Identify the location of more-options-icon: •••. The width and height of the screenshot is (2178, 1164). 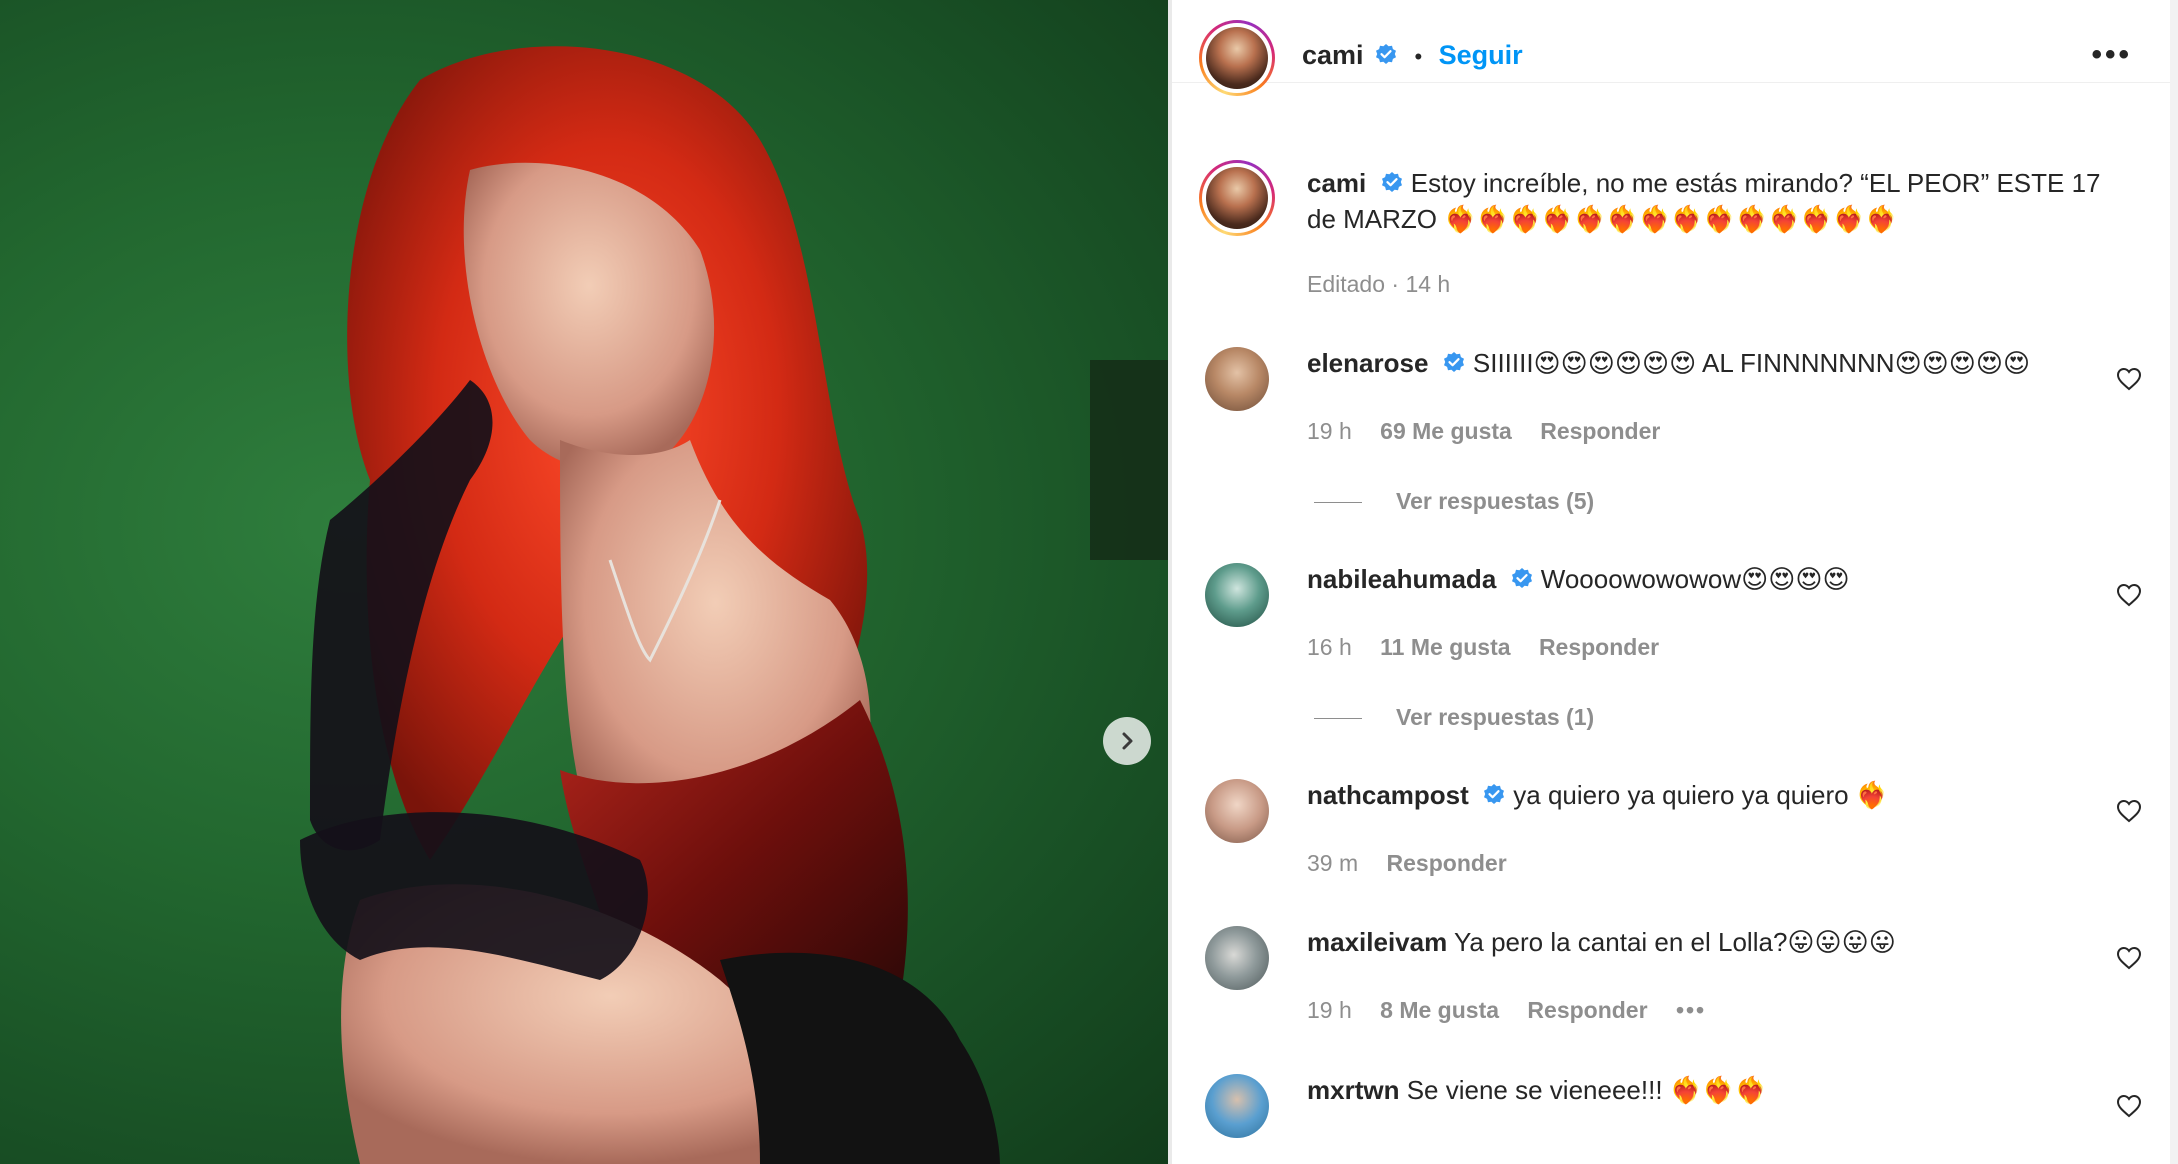
(2111, 55).